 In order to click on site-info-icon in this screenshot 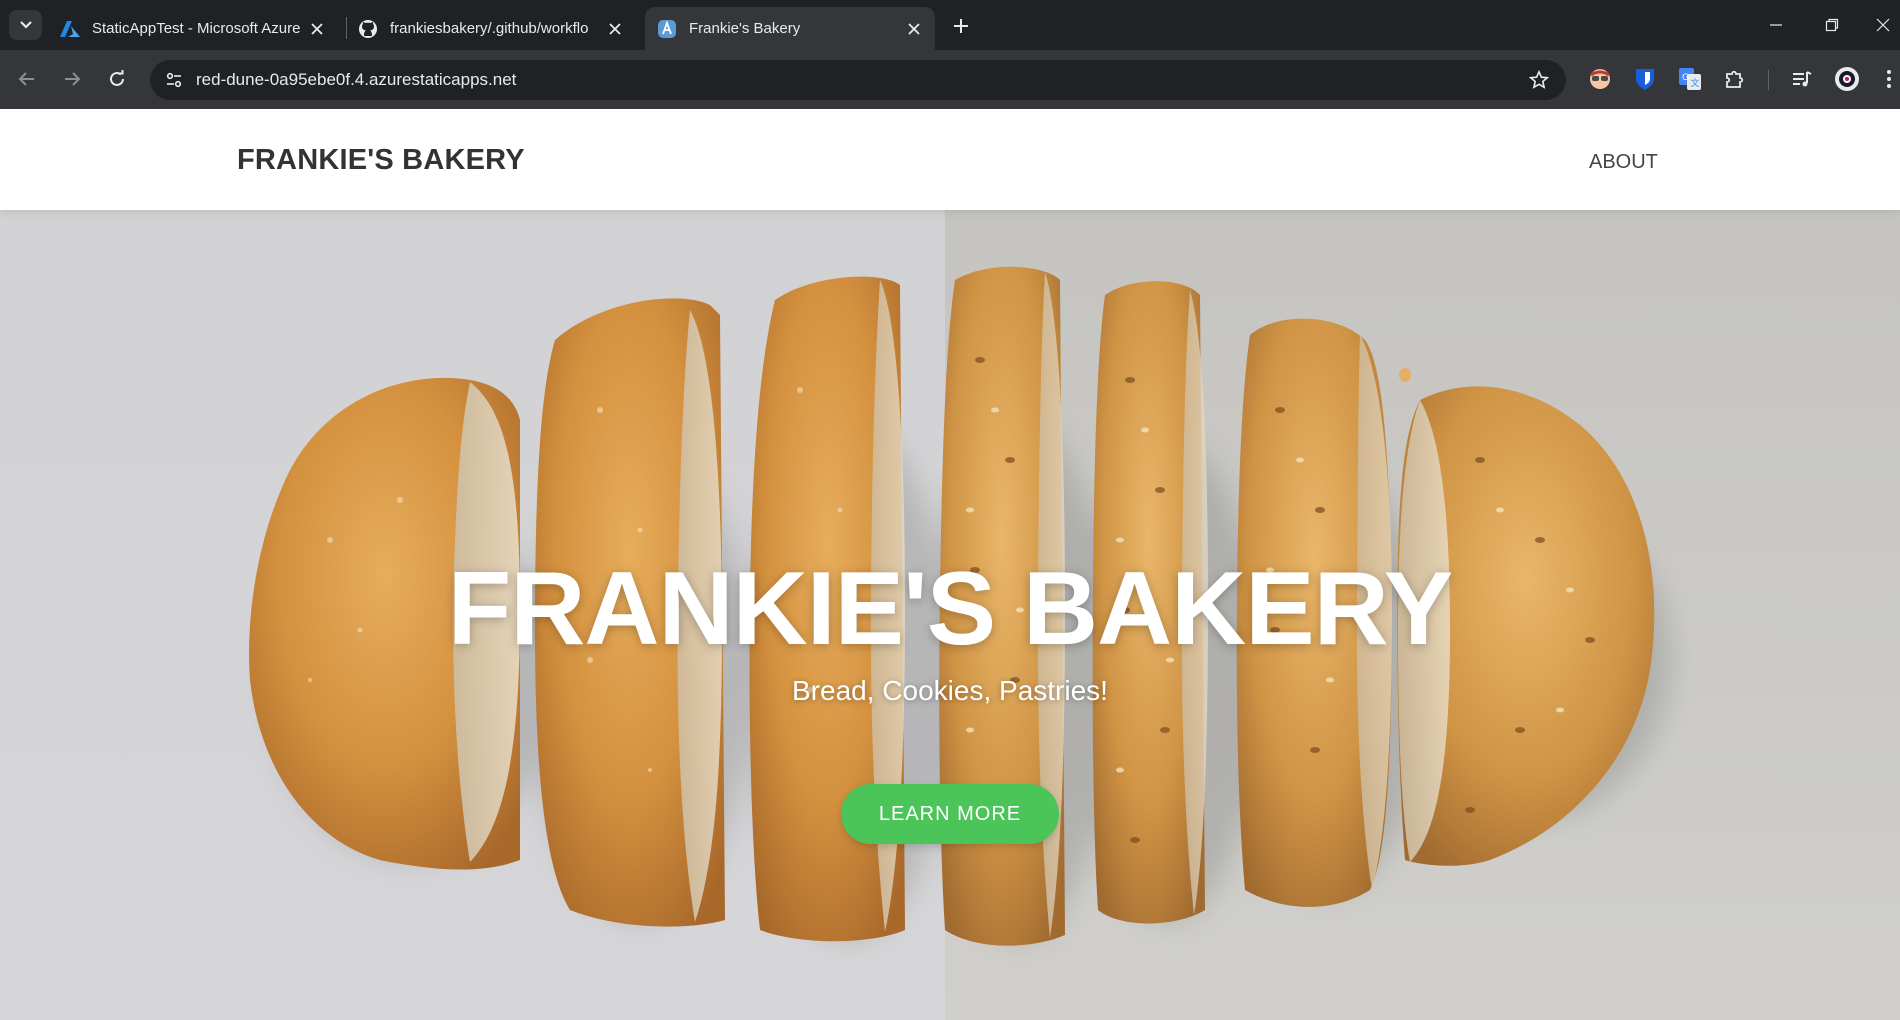, I will do `click(174, 80)`.